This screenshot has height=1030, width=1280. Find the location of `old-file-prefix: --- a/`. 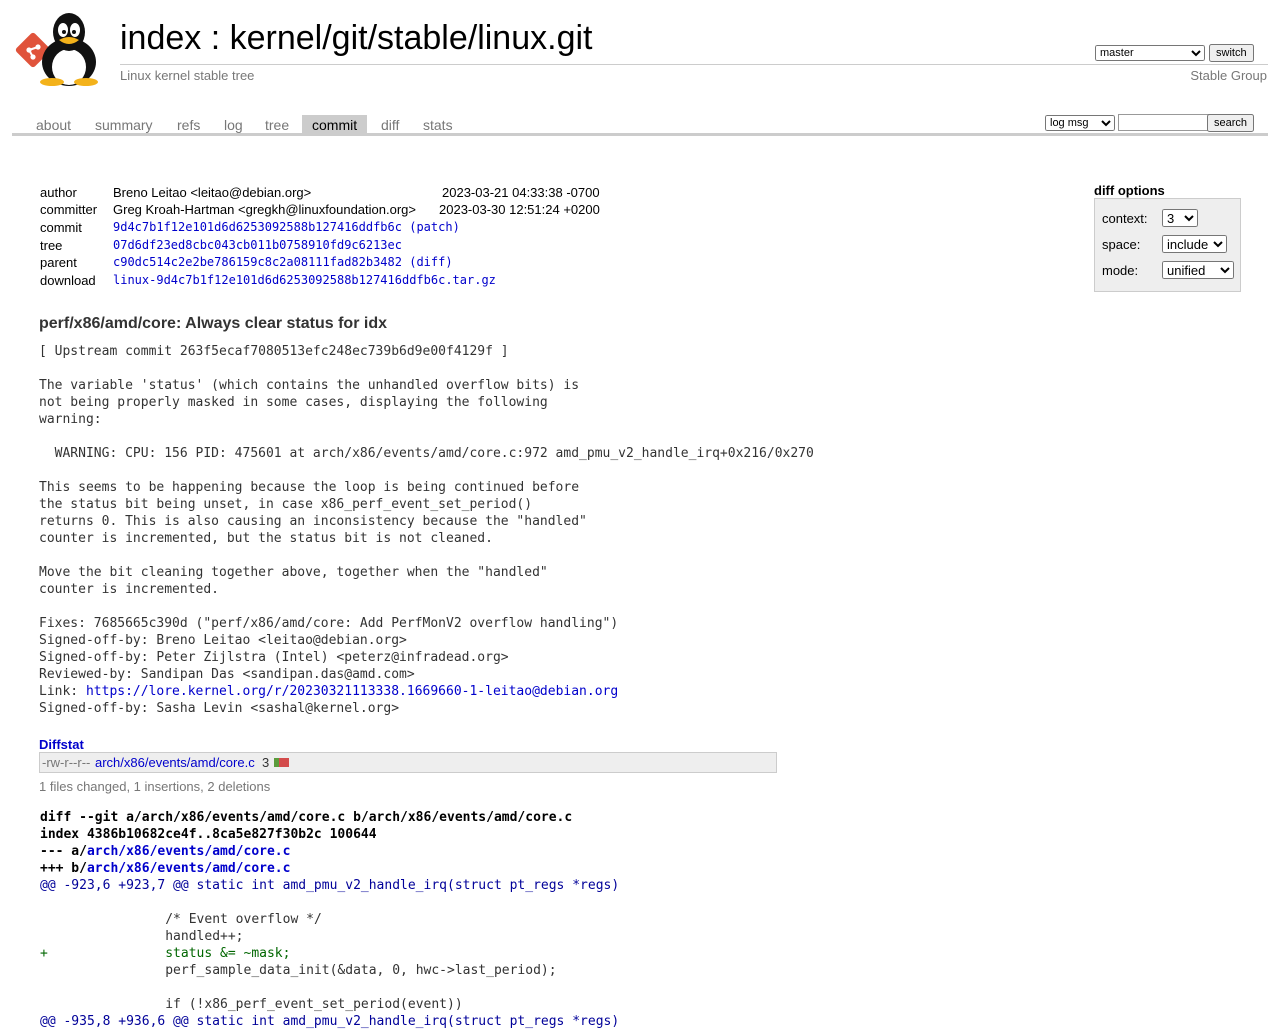

old-file-prefix: --- a/ is located at coordinates (63, 851).